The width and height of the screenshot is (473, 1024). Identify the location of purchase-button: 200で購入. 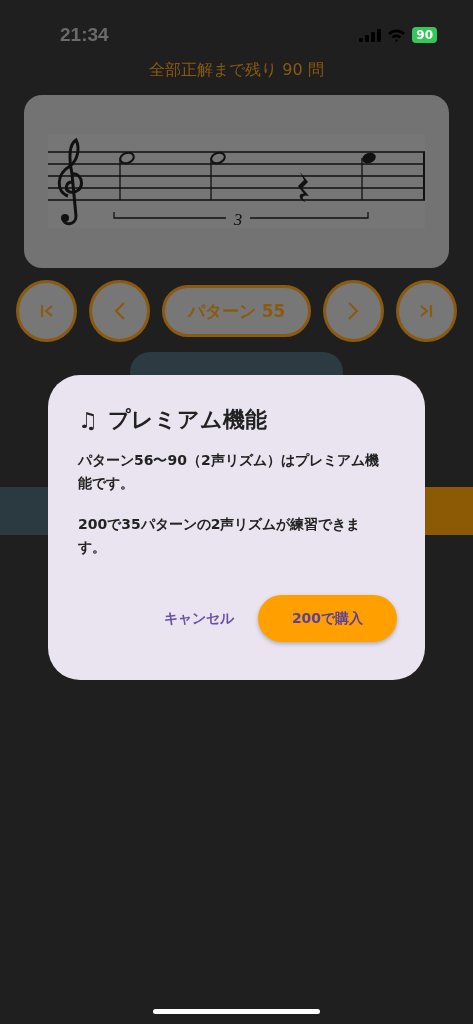
(327, 618).